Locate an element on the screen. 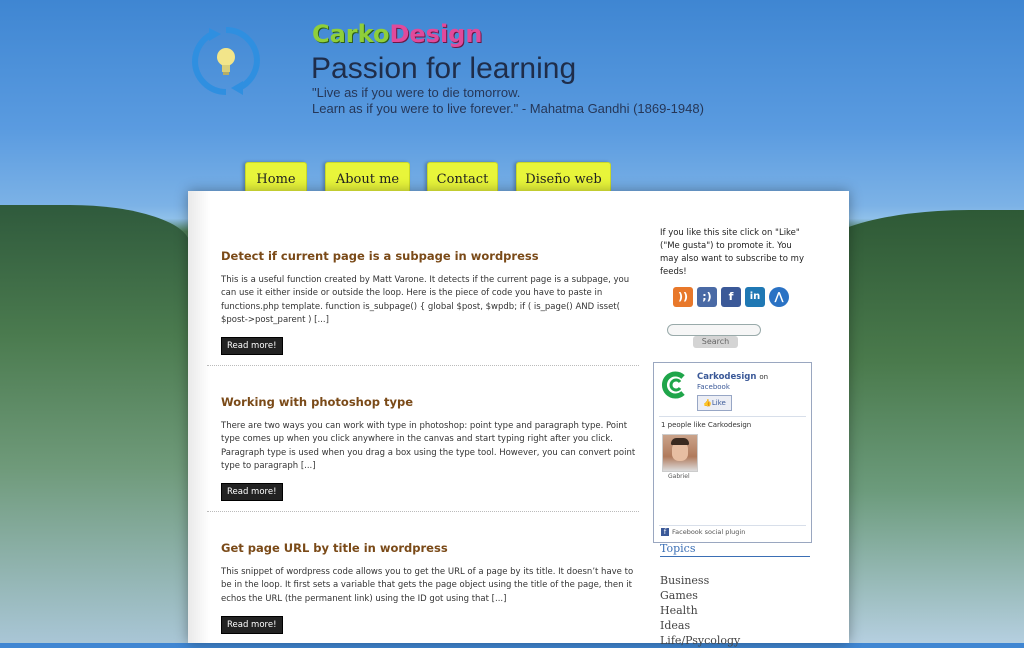 The width and height of the screenshot is (1024, 648). facebook-icon: f is located at coordinates (731, 297).